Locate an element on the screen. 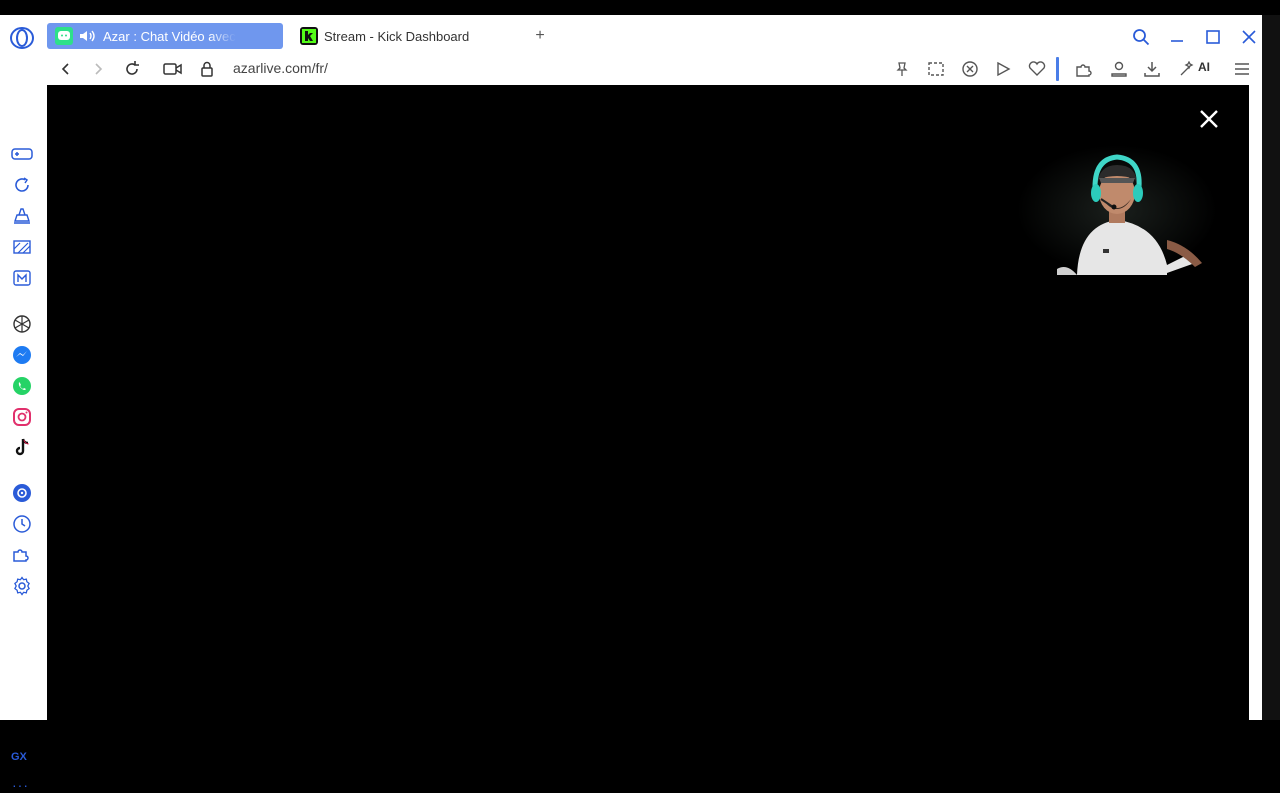  snapshot-icon is located at coordinates (936, 69).